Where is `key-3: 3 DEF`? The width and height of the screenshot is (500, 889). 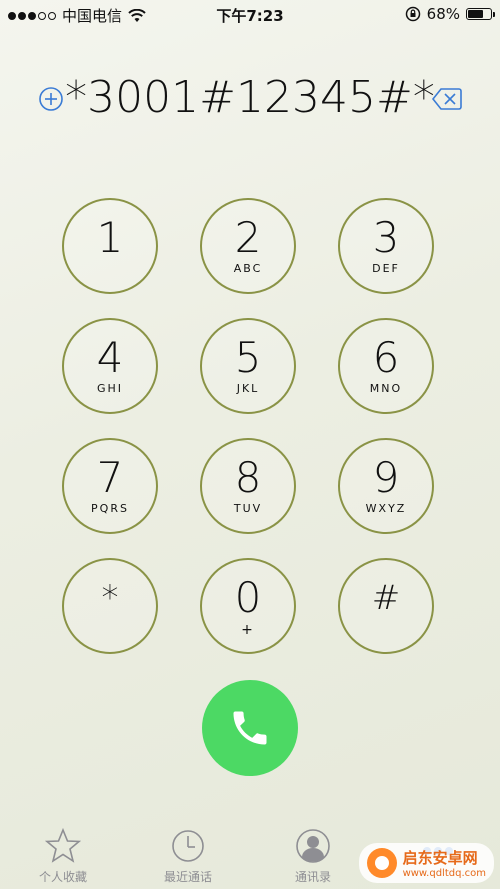
key-3: 3 DEF is located at coordinates (386, 246).